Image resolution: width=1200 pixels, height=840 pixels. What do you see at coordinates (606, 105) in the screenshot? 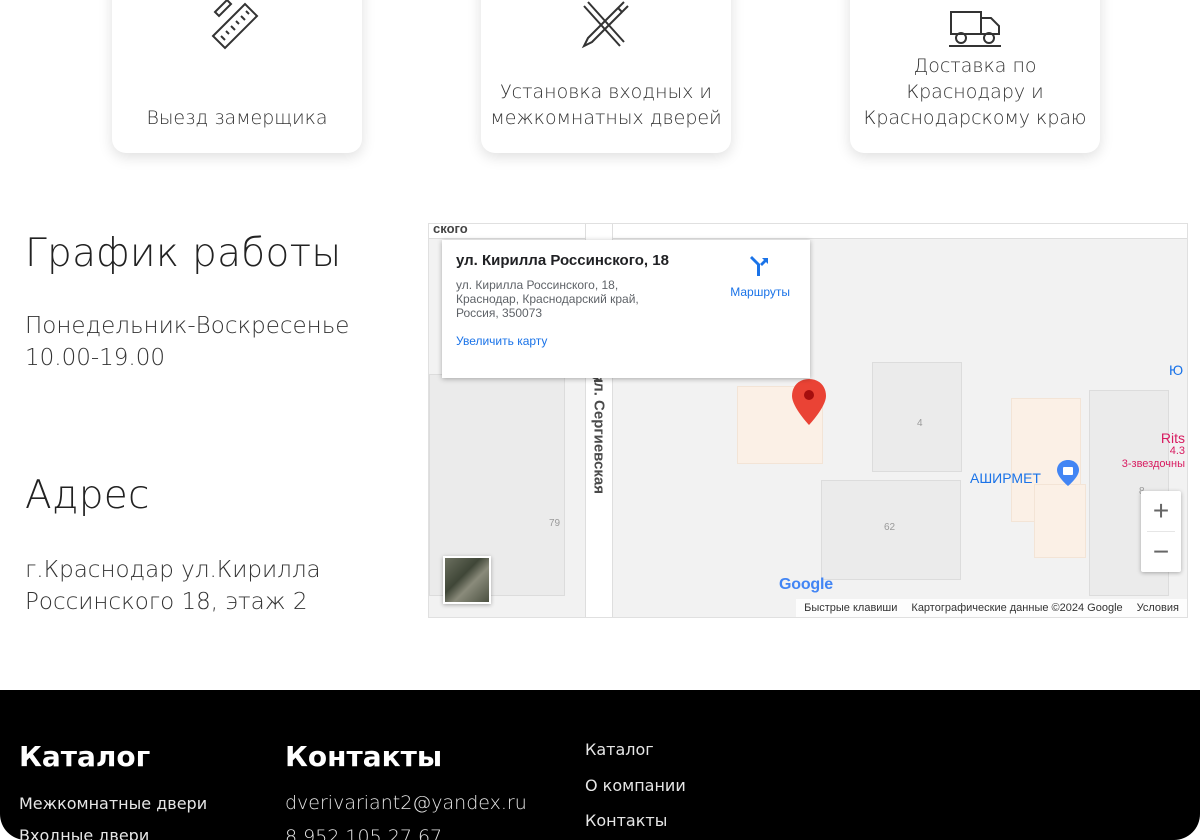
I see `service-label: Установка входных и межкомнатных дверей` at bounding box center [606, 105].